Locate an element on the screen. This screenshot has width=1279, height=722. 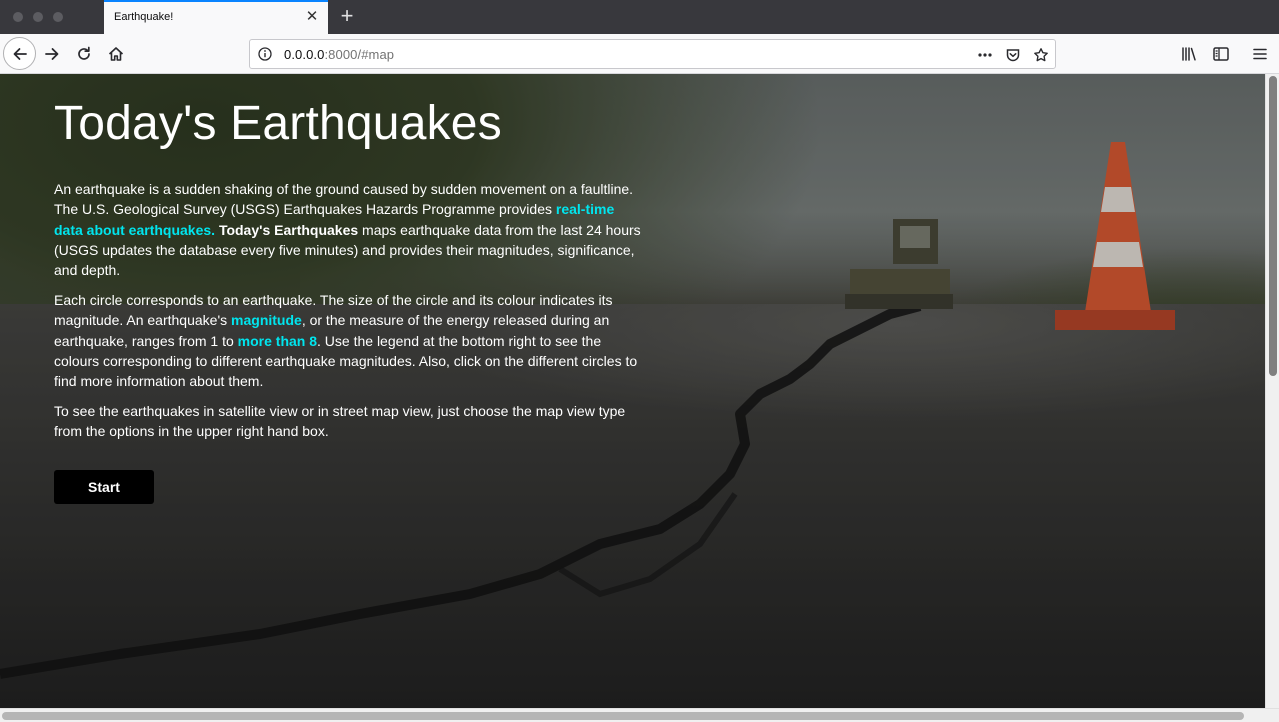
reload-icon is located at coordinates (84, 53).